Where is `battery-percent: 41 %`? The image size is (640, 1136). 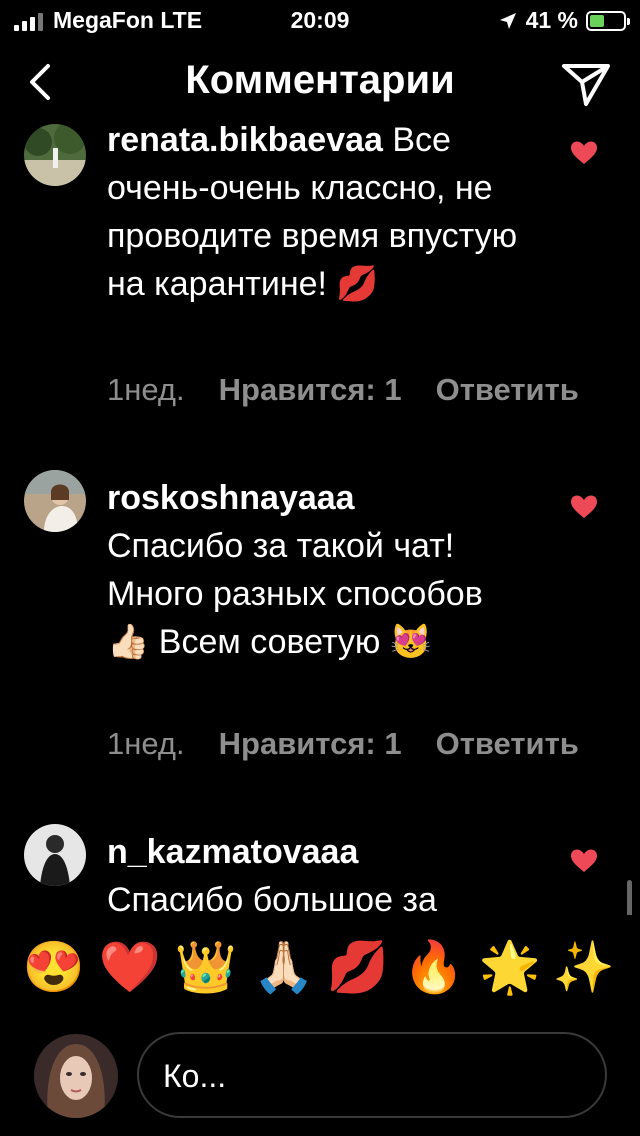 battery-percent: 41 % is located at coordinates (551, 20).